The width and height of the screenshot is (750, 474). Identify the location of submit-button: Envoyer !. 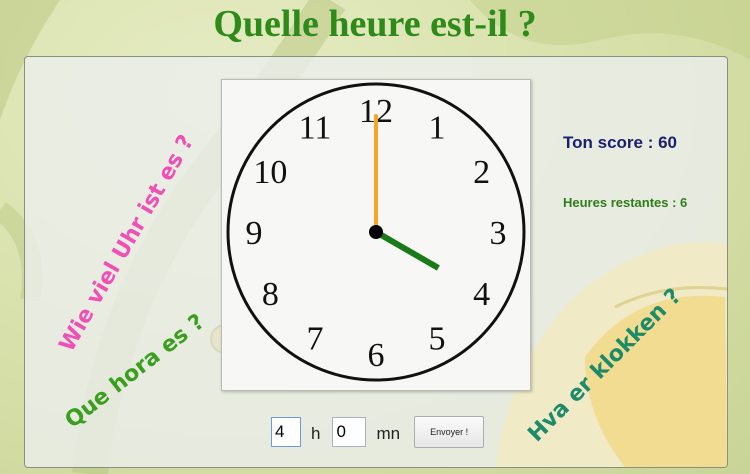
(449, 432).